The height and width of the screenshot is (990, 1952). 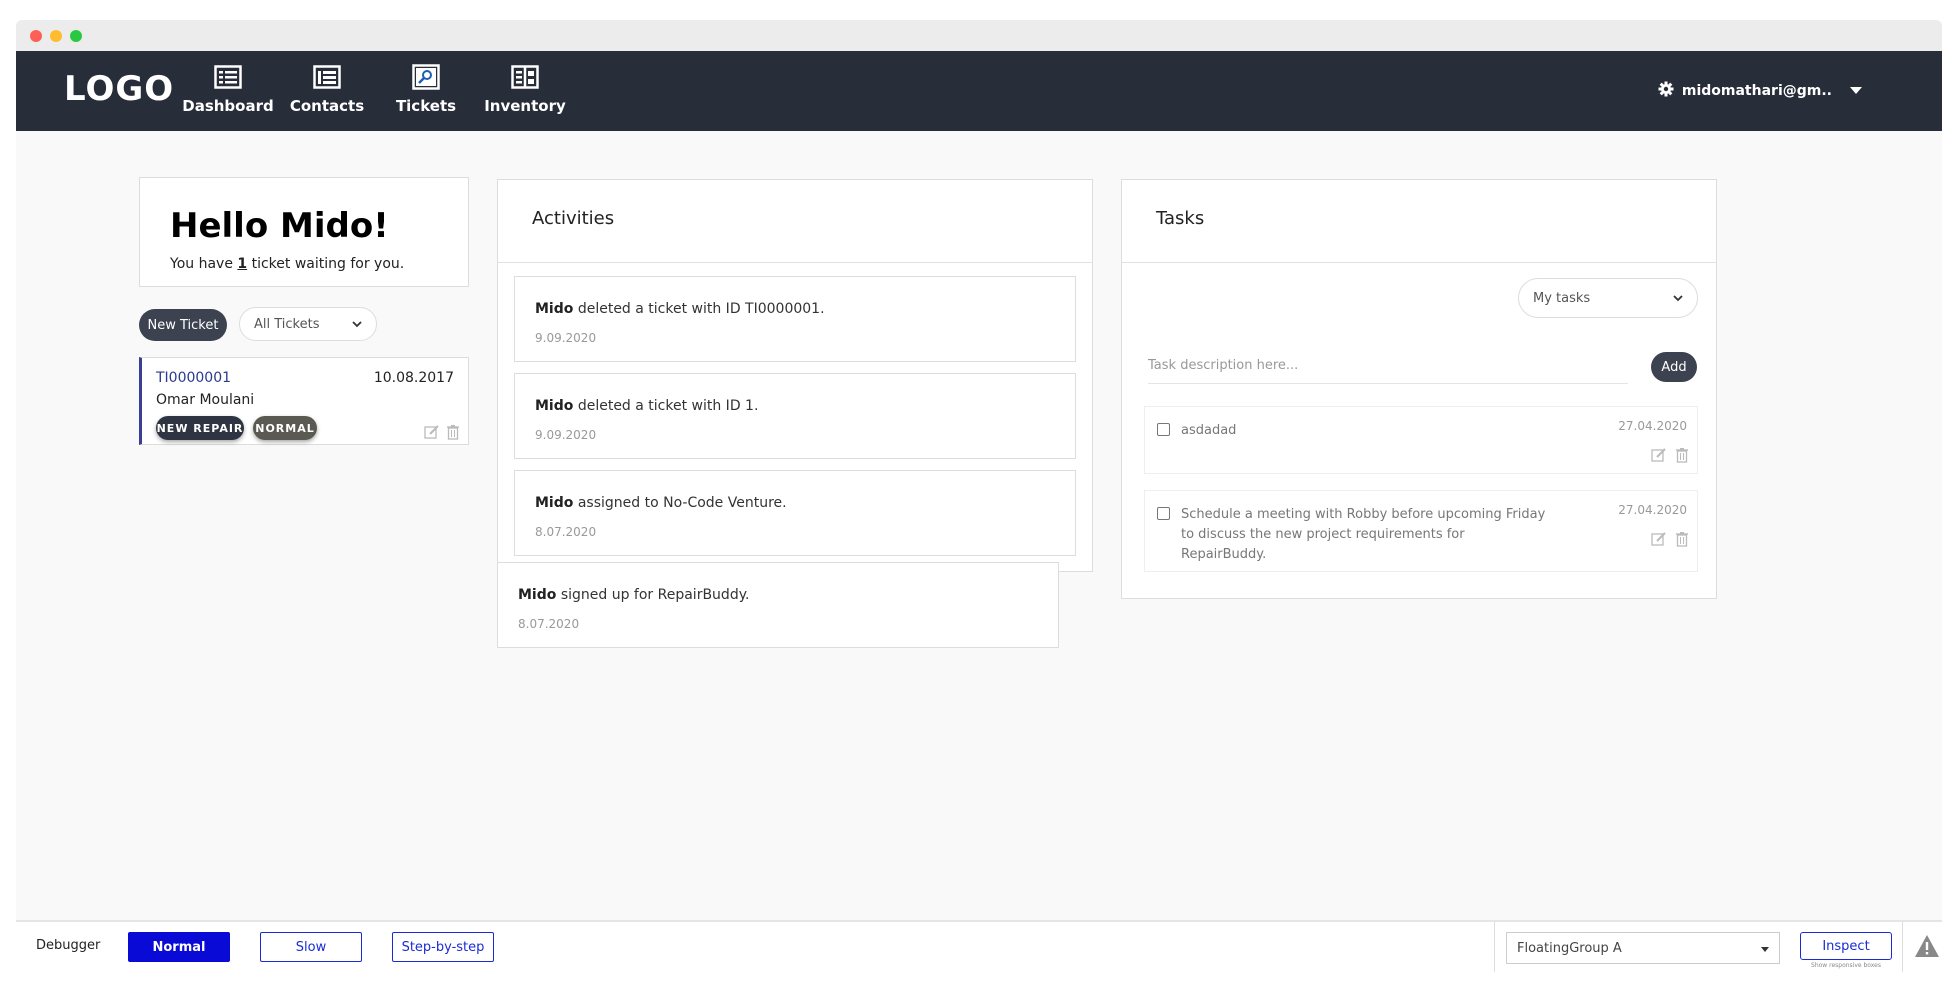 I want to click on add-task-button: Add, so click(x=1674, y=367).